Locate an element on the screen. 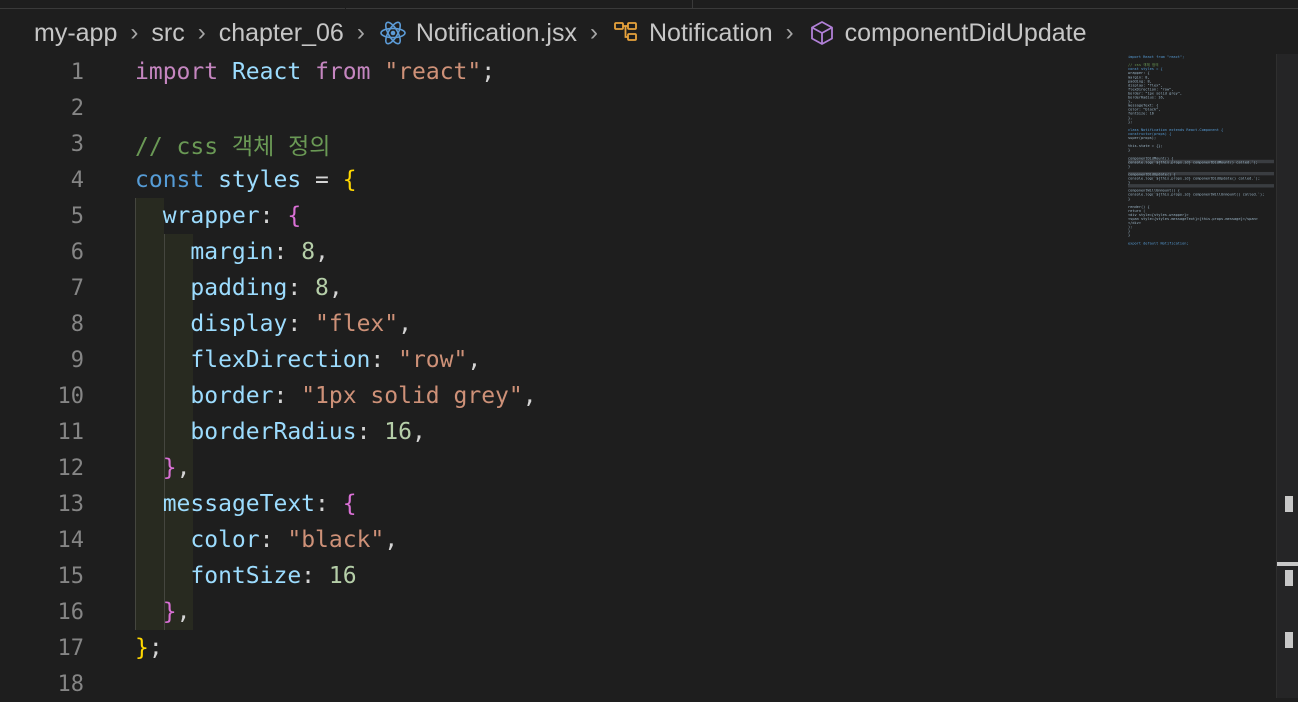  code-token: 8 is located at coordinates (322, 288).